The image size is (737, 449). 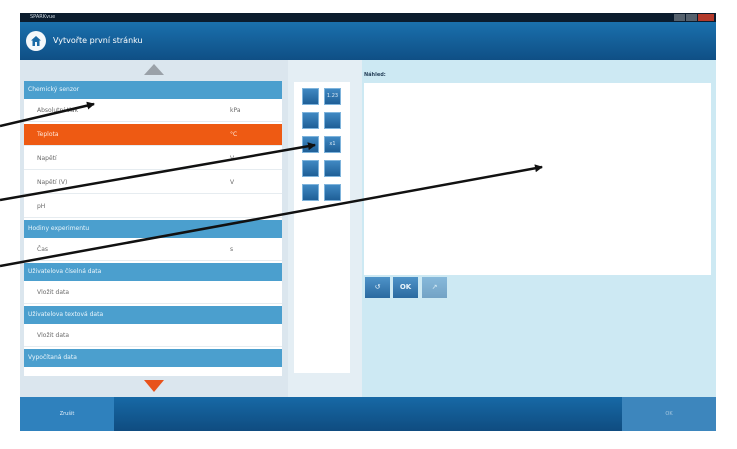 What do you see at coordinates (154, 69) in the screenshot?
I see `scroll-up-arrow-icon` at bounding box center [154, 69].